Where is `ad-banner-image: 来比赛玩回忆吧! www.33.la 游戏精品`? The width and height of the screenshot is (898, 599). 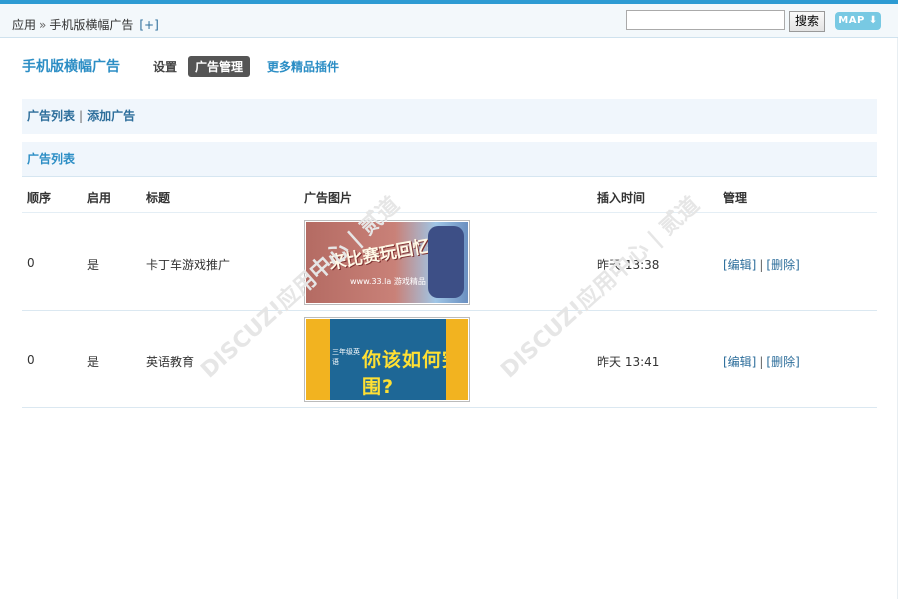 ad-banner-image: 来比赛玩回忆吧! www.33.la 游戏精品 is located at coordinates (387, 262).